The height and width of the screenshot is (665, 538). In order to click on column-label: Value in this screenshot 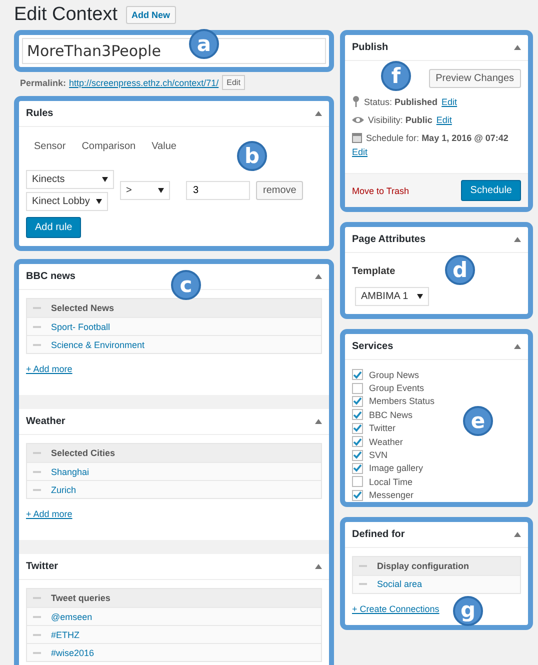, I will do `click(164, 146)`.